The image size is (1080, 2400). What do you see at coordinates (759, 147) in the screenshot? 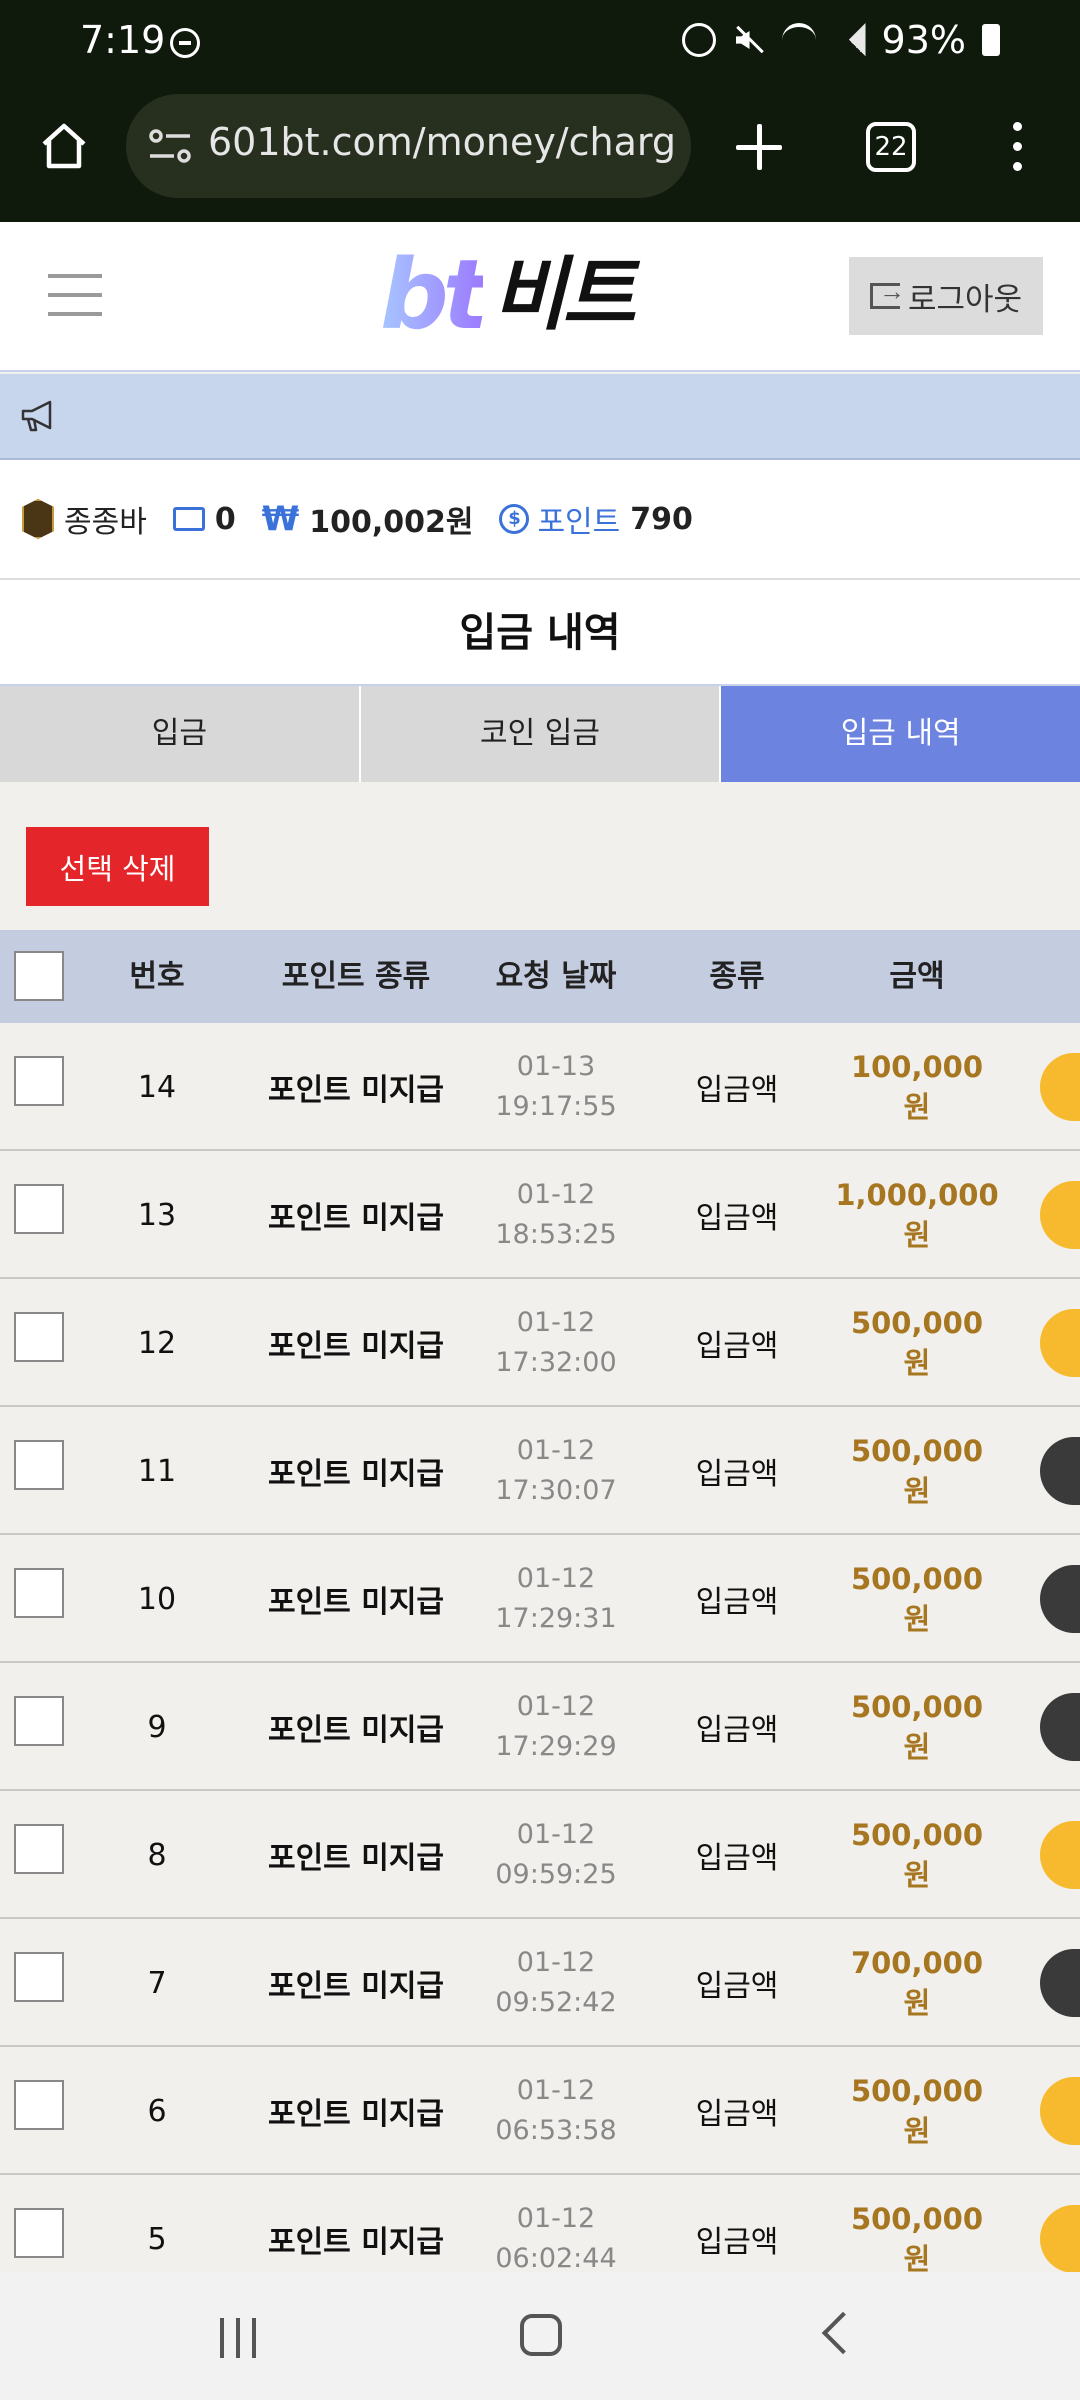
I see `new-tab-icon` at bounding box center [759, 147].